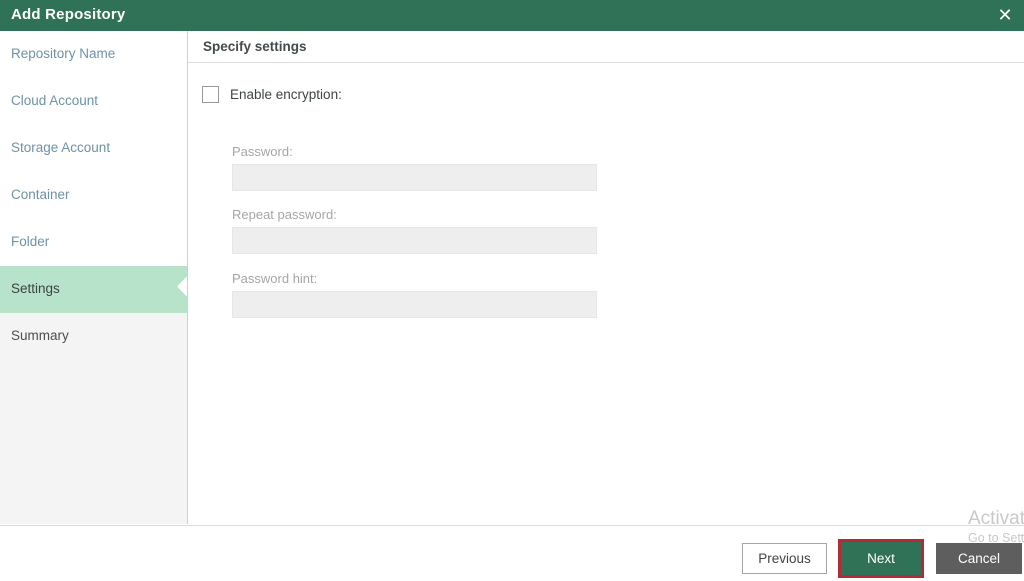 Image resolution: width=1024 pixels, height=581 pixels. I want to click on sidebar-item-label: Settings, so click(35, 288).